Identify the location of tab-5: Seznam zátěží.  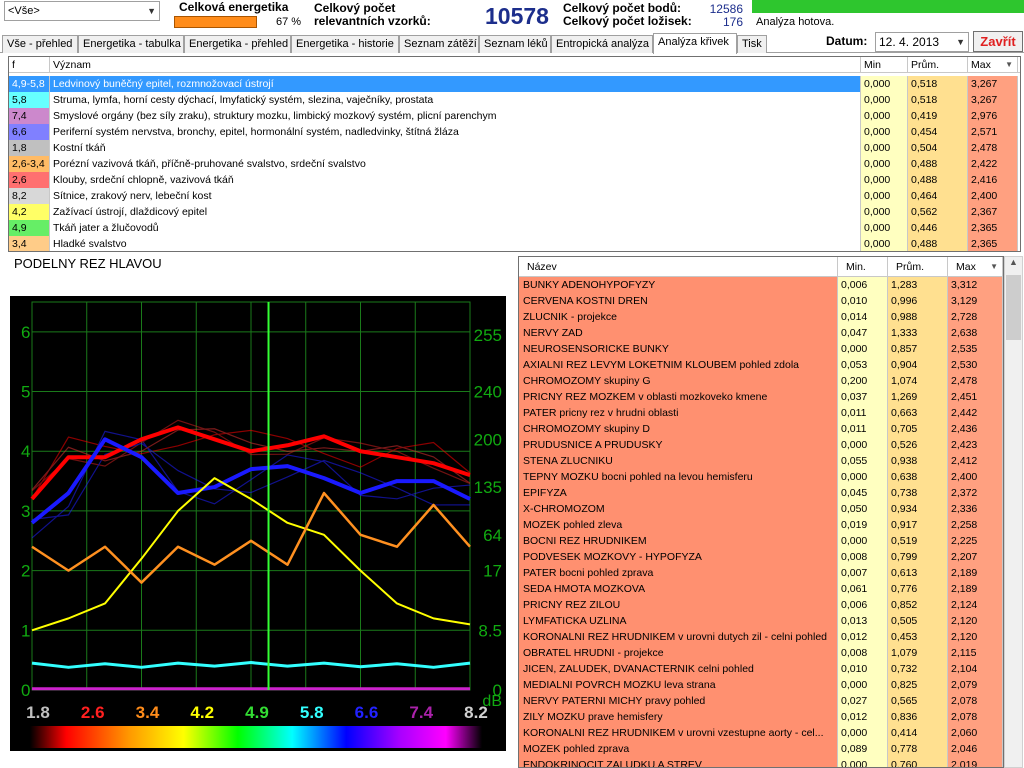
(439, 44).